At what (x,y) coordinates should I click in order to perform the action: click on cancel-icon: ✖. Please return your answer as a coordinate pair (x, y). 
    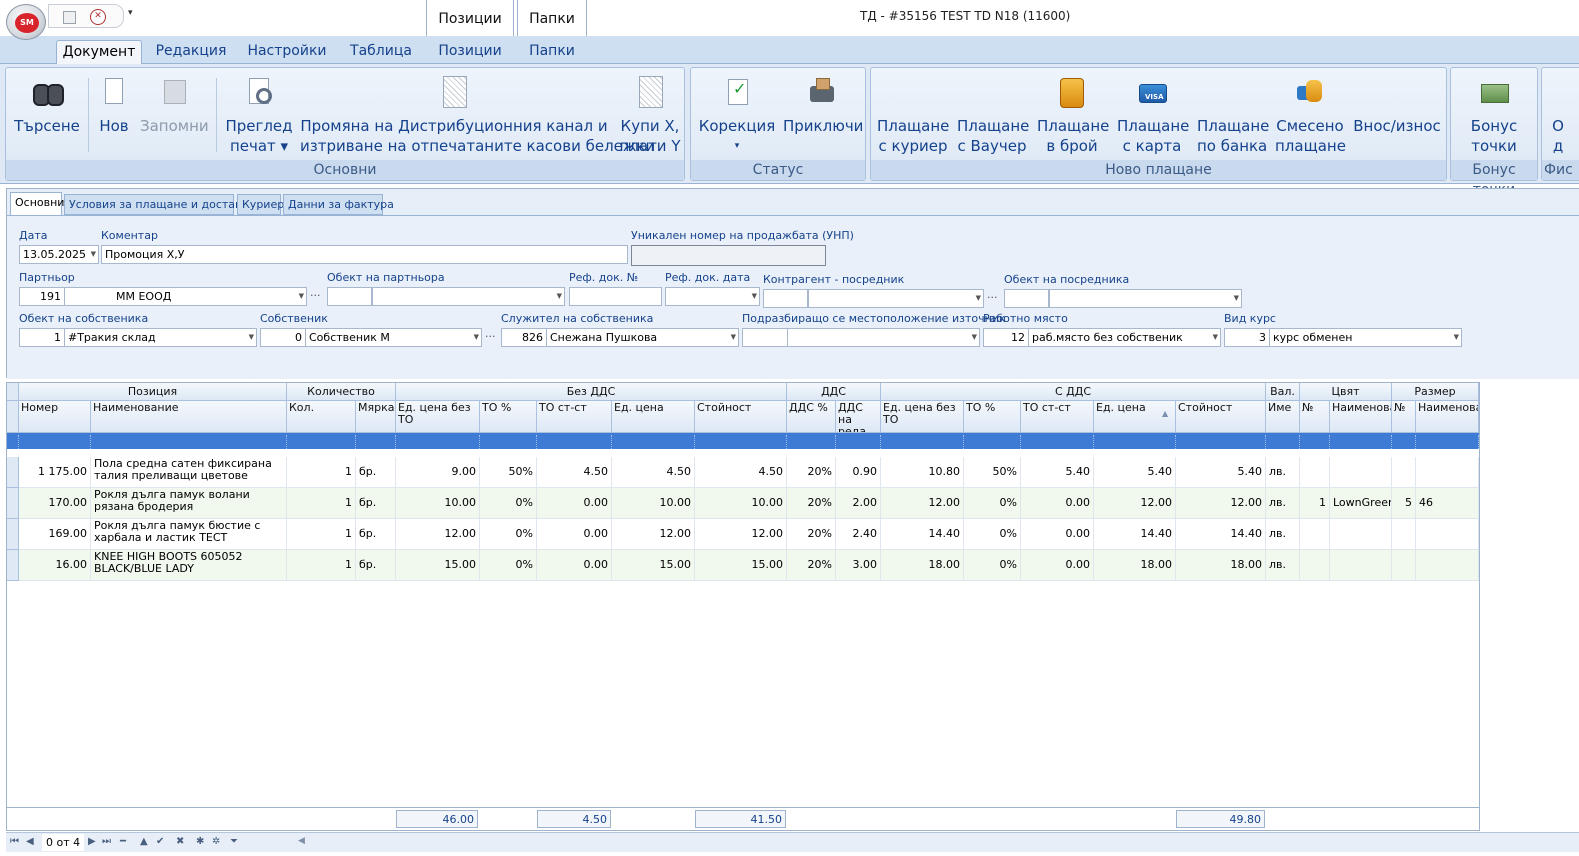
    Looking at the image, I should click on (180, 841).